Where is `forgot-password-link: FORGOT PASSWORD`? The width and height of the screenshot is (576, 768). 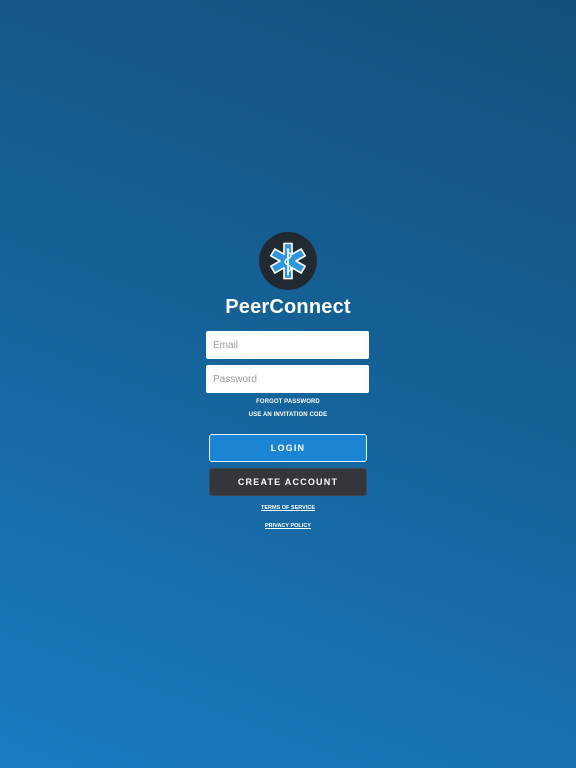
forgot-password-link: FORGOT PASSWORD is located at coordinates (288, 402).